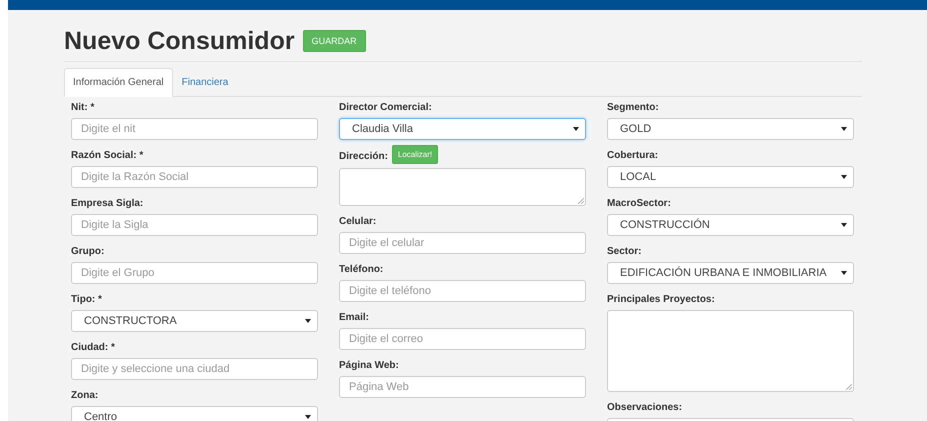 The width and height of the screenshot is (927, 421). Describe the element at coordinates (357, 222) in the screenshot. I see `field-label: Celular:` at that location.